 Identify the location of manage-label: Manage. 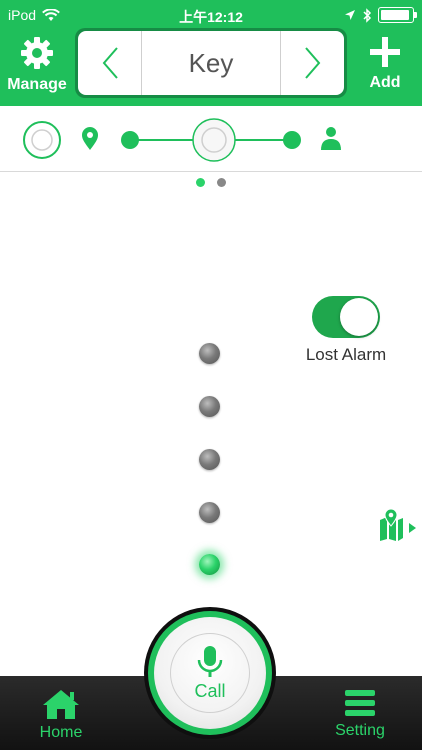
(37, 84).